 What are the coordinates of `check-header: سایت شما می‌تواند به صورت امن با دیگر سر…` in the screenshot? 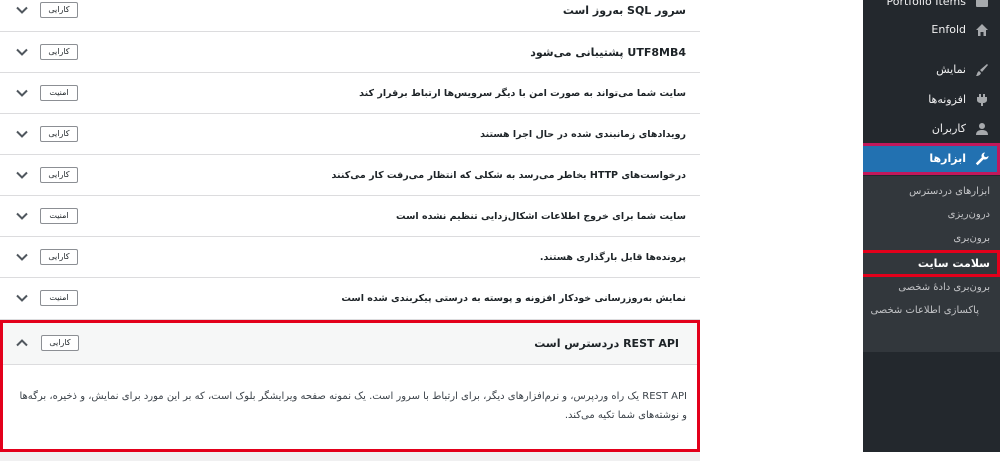 It's located at (350, 93).